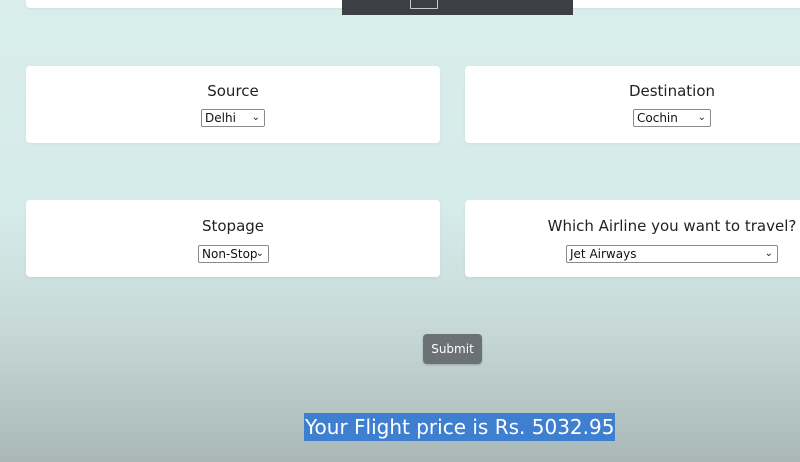  Describe the element at coordinates (672, 254) in the screenshot. I see `airline-select: Jet Airways ⌄` at that location.